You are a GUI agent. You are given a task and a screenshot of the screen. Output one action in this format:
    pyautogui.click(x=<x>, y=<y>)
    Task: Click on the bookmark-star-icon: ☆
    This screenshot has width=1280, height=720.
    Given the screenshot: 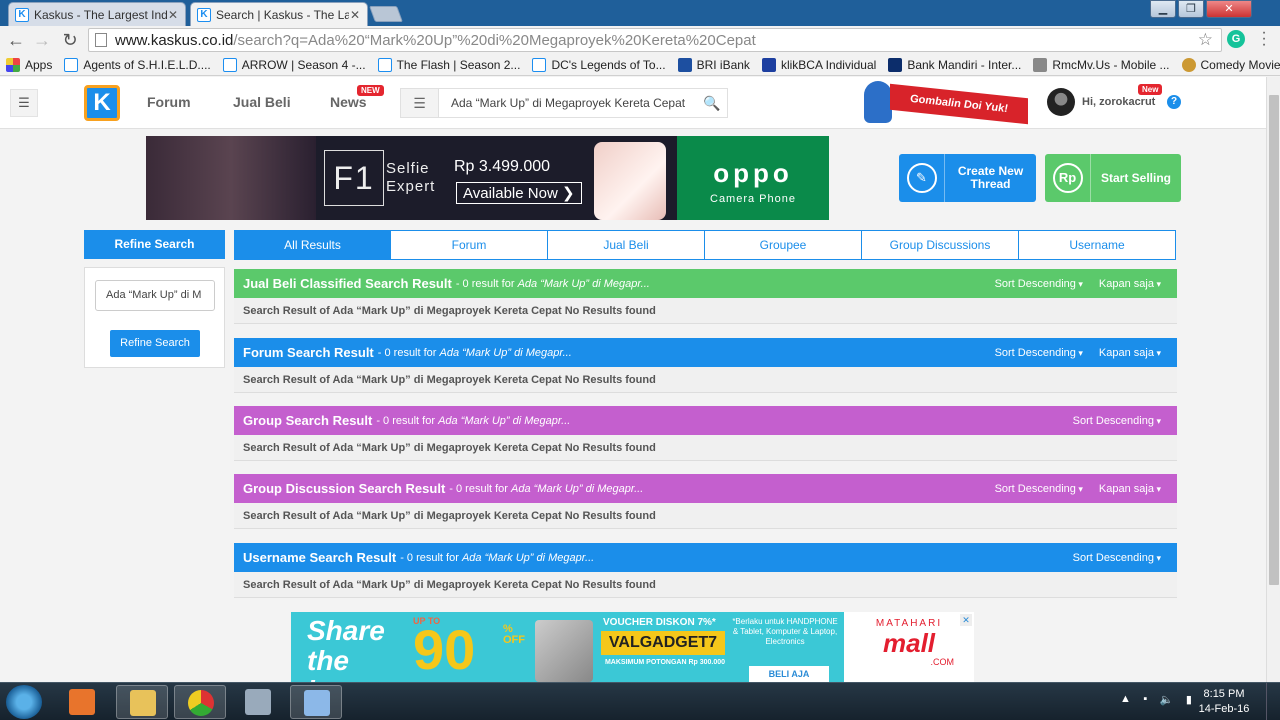 What is the action you would take?
    pyautogui.click(x=1205, y=40)
    